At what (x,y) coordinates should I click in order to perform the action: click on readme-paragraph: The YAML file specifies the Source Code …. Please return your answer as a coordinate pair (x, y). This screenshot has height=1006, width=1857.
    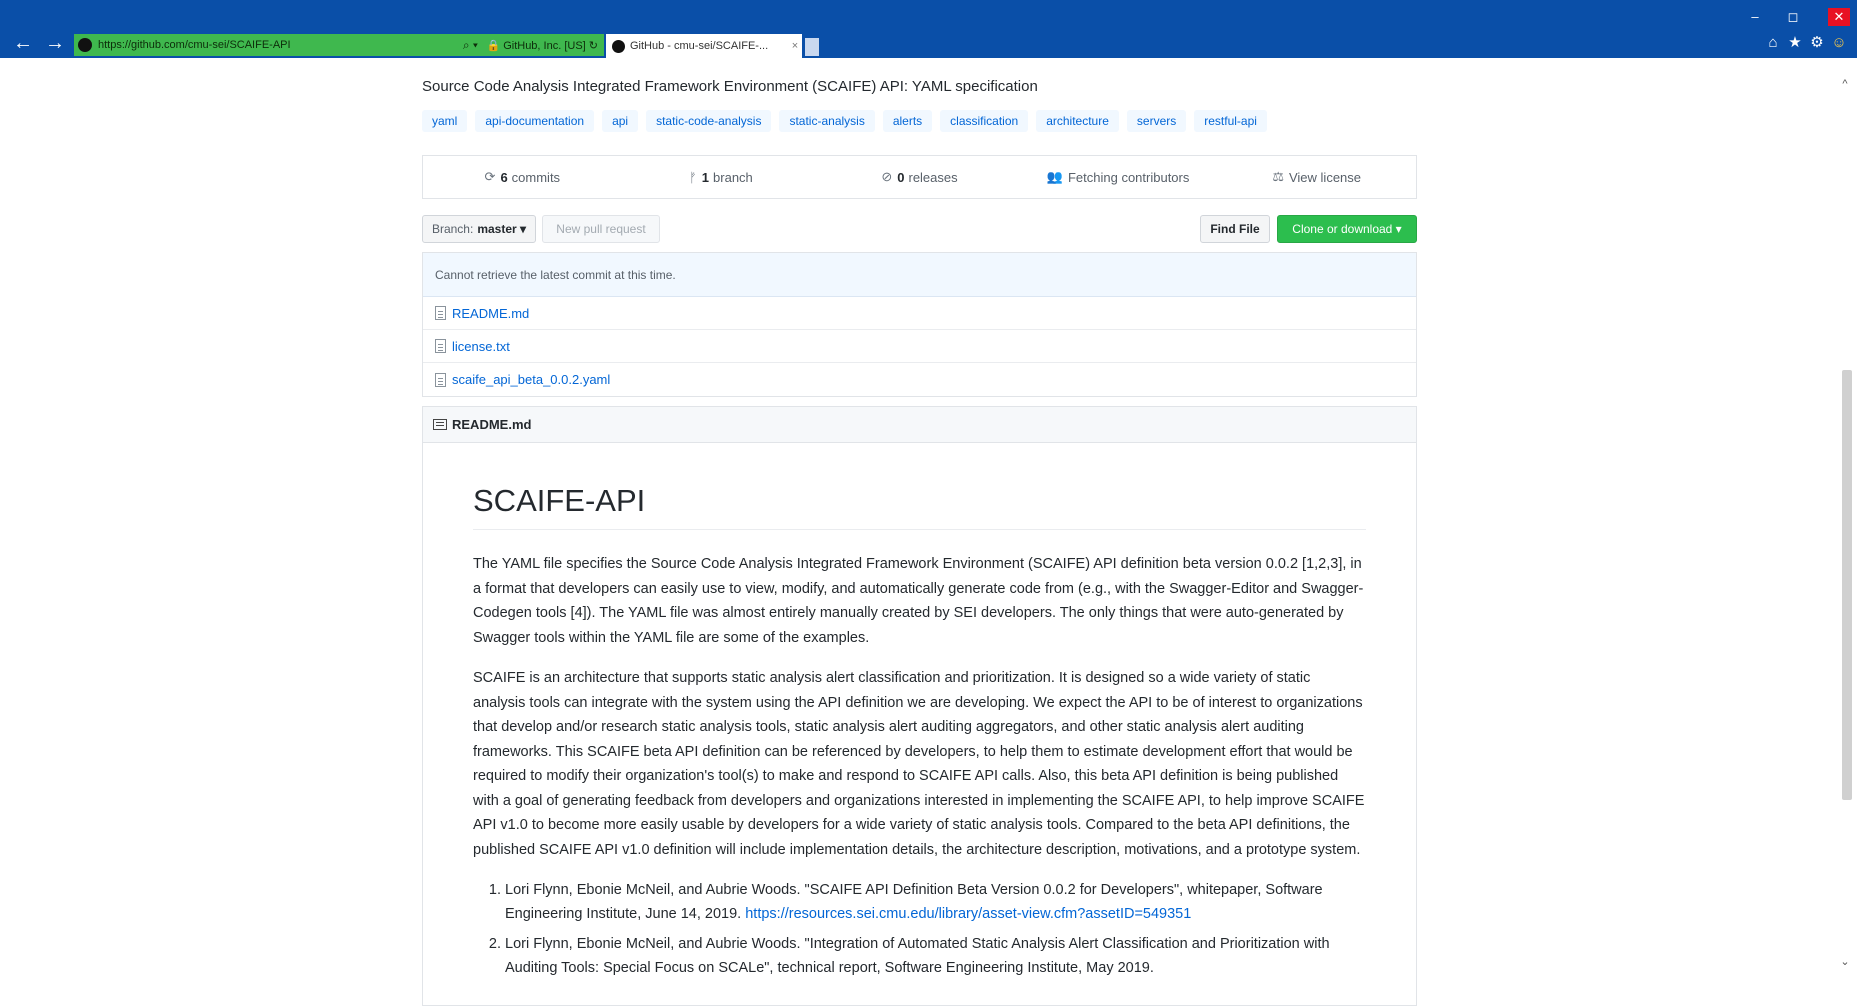
    Looking at the image, I should click on (918, 601).